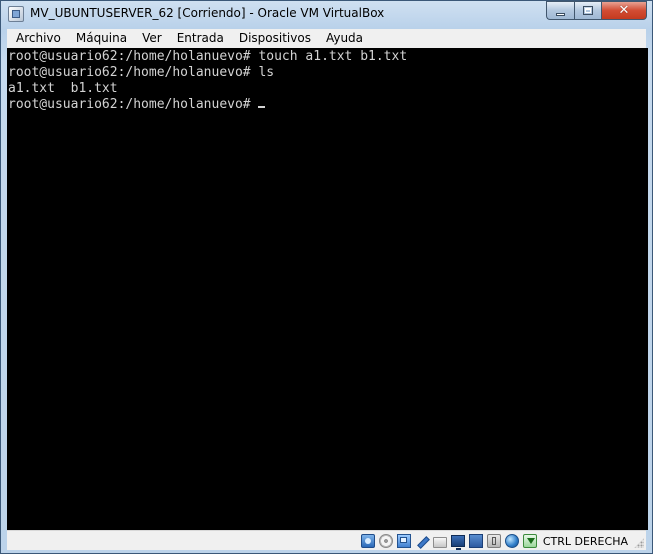  I want to click on menu-maquina: Máquina, so click(100, 38).